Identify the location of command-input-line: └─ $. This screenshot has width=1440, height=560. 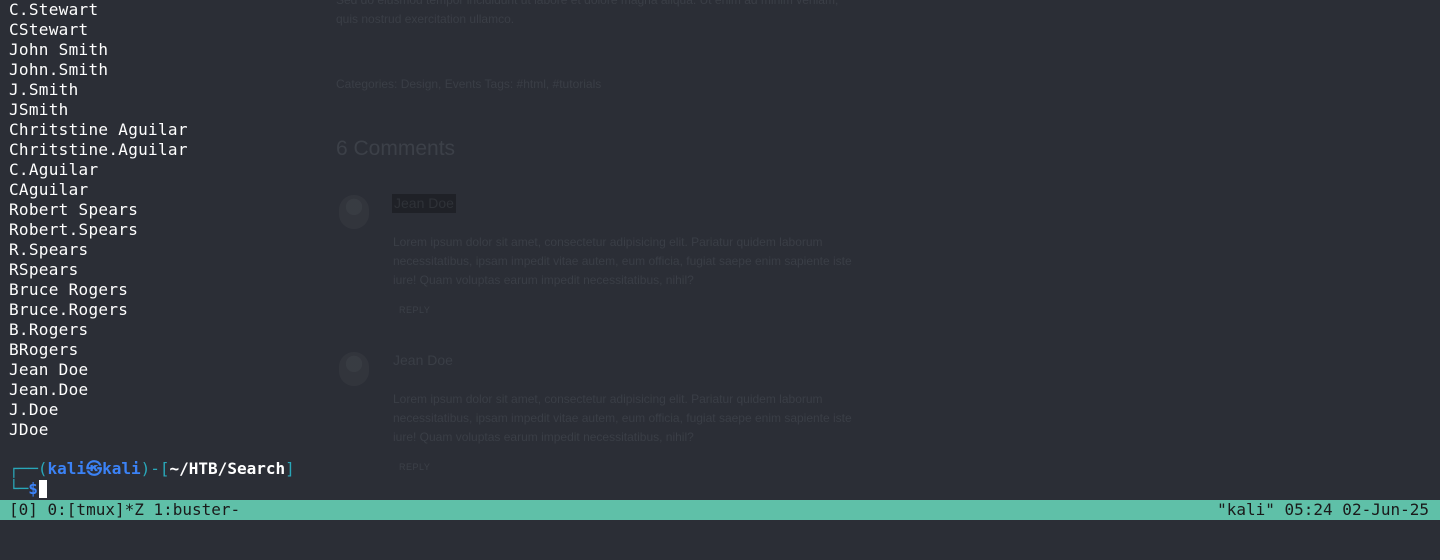
(28, 489).